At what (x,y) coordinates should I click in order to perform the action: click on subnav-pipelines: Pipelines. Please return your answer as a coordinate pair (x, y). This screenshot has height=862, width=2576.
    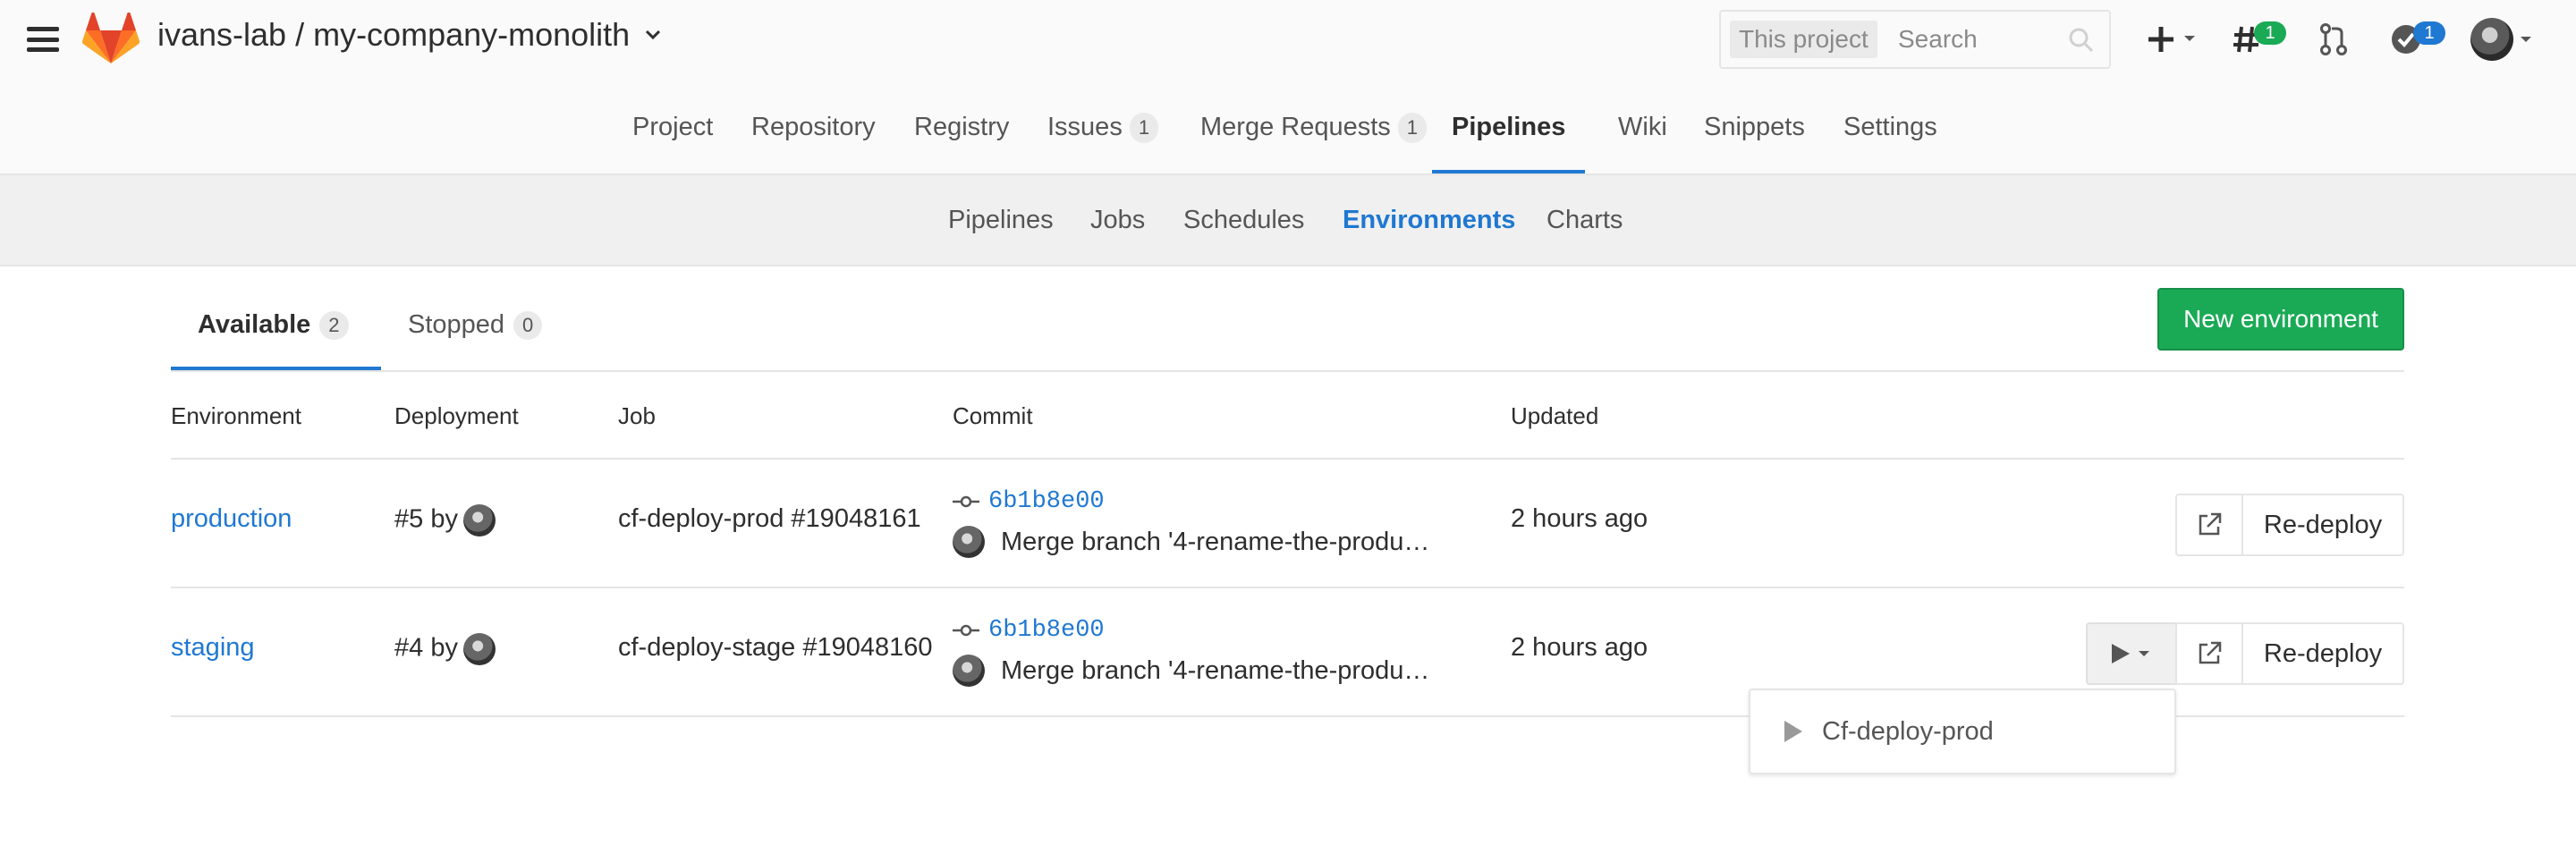
    Looking at the image, I should click on (1001, 220).